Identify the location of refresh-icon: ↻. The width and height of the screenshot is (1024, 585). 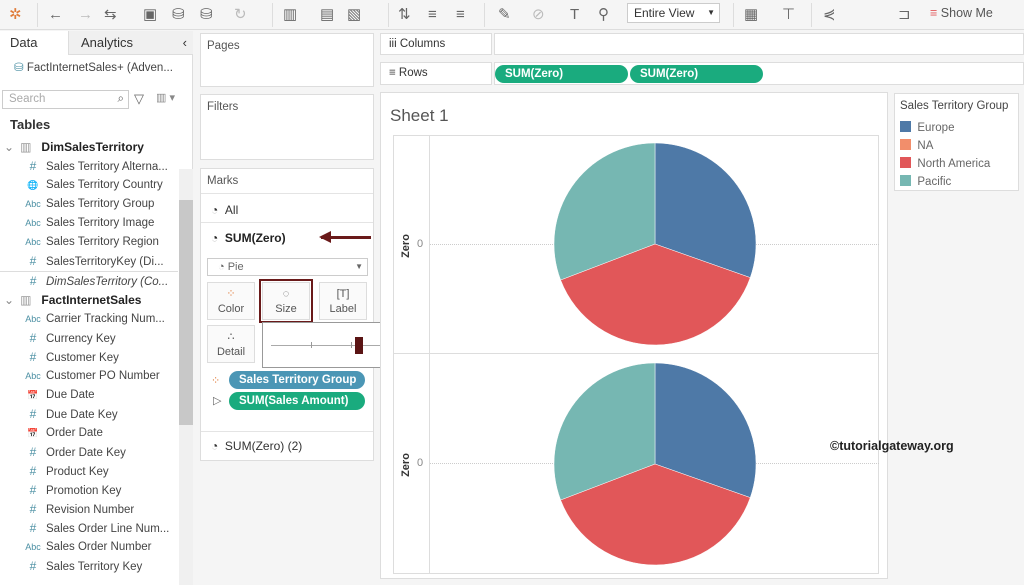
(240, 15).